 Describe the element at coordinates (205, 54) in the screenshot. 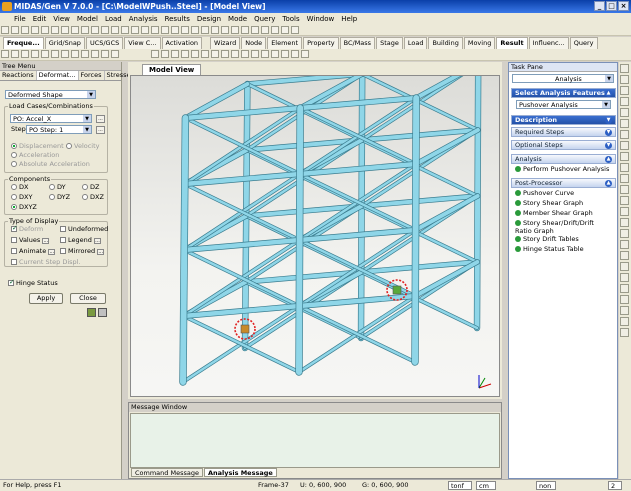

I see `truss-force-icon` at that location.